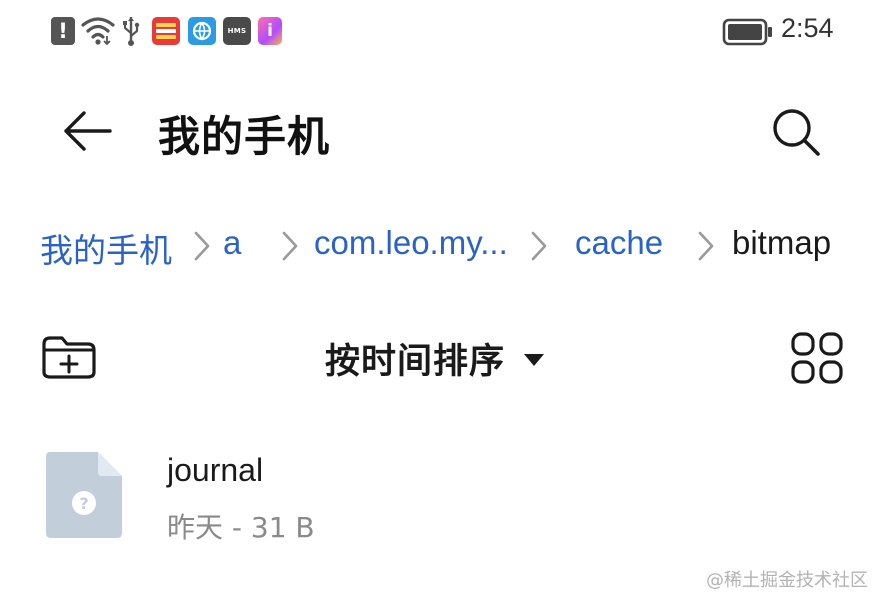  What do you see at coordinates (131, 31) in the screenshot?
I see `usb-icon` at bounding box center [131, 31].